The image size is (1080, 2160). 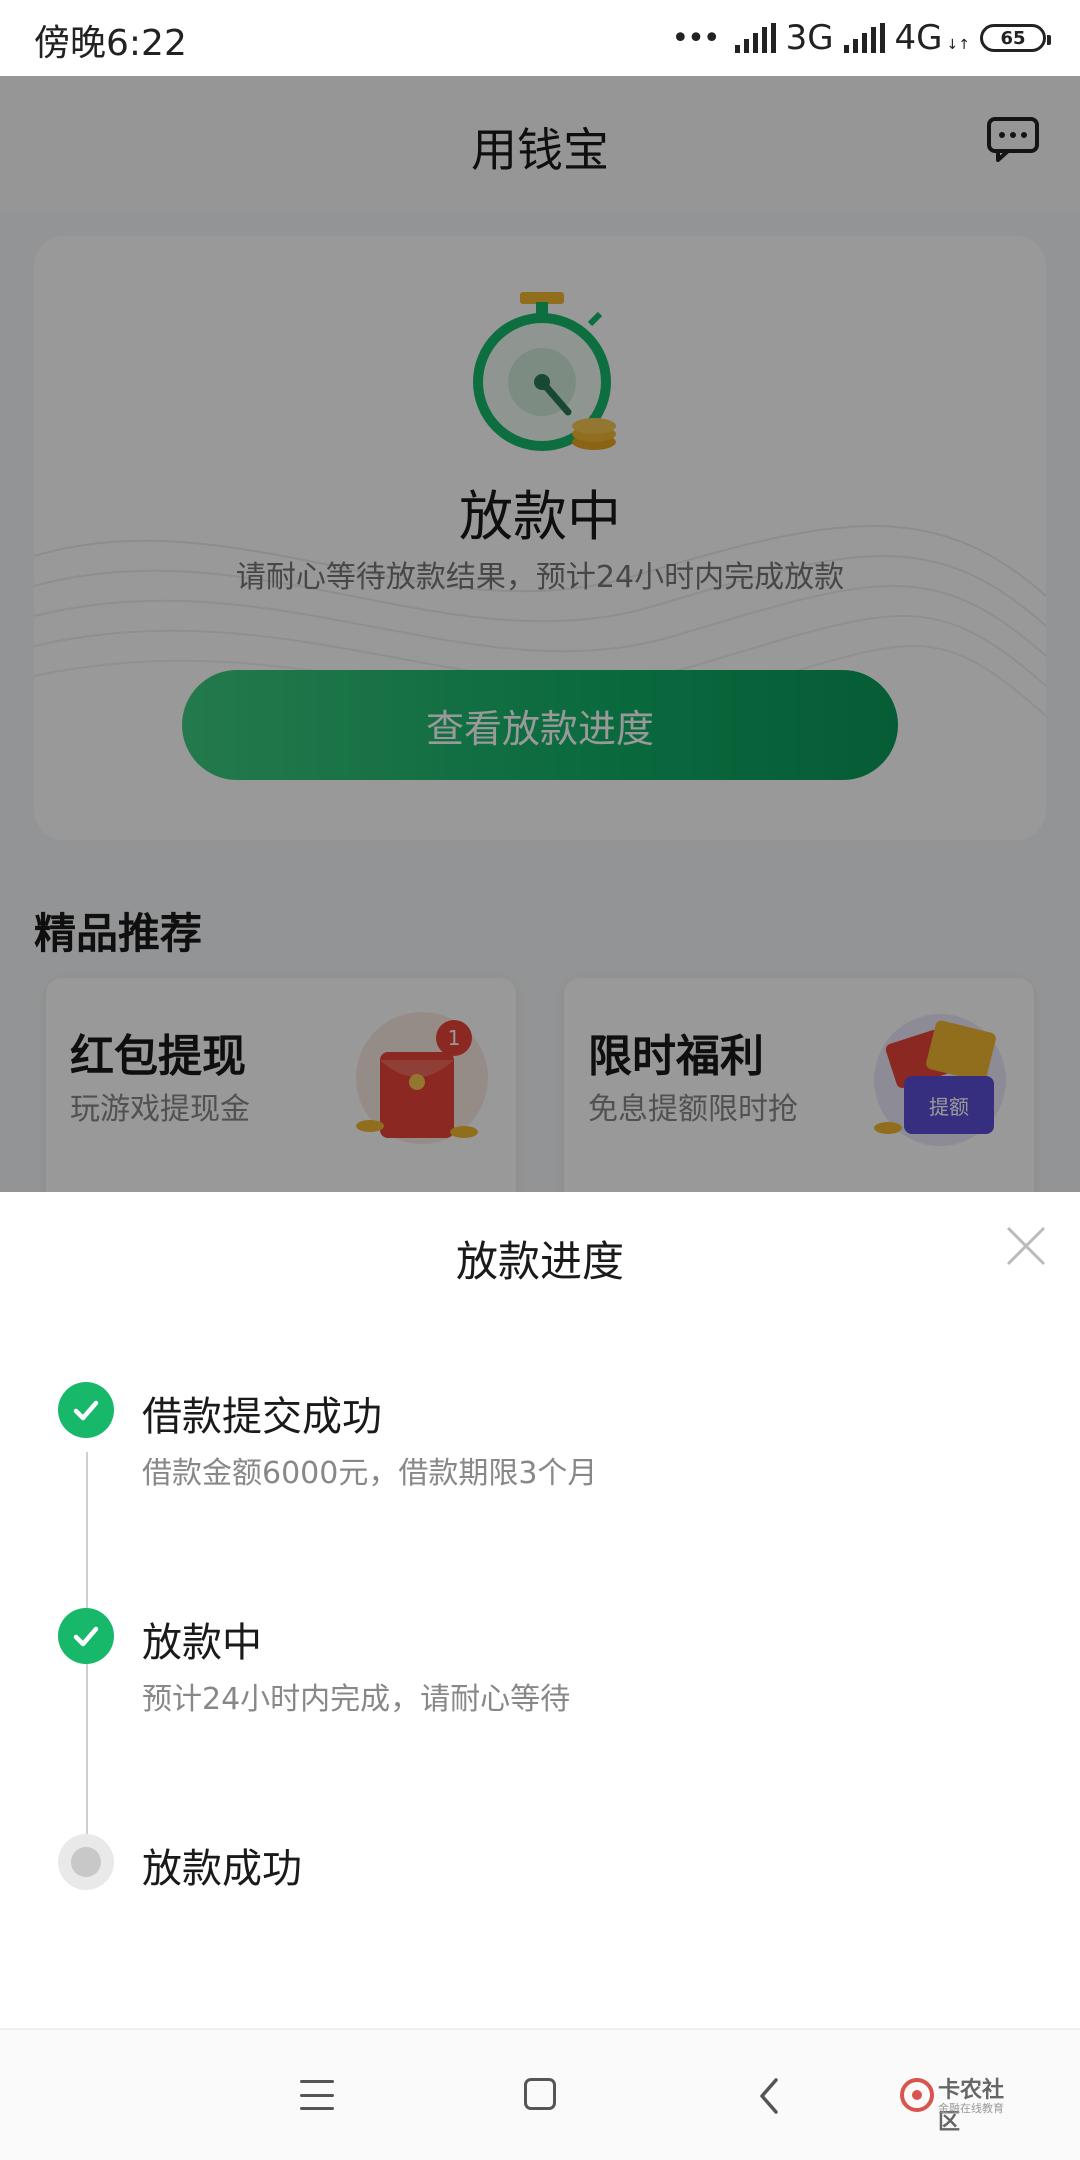 What do you see at coordinates (958, 45) in the screenshot?
I see `data-arrows-icon: ↓↑` at bounding box center [958, 45].